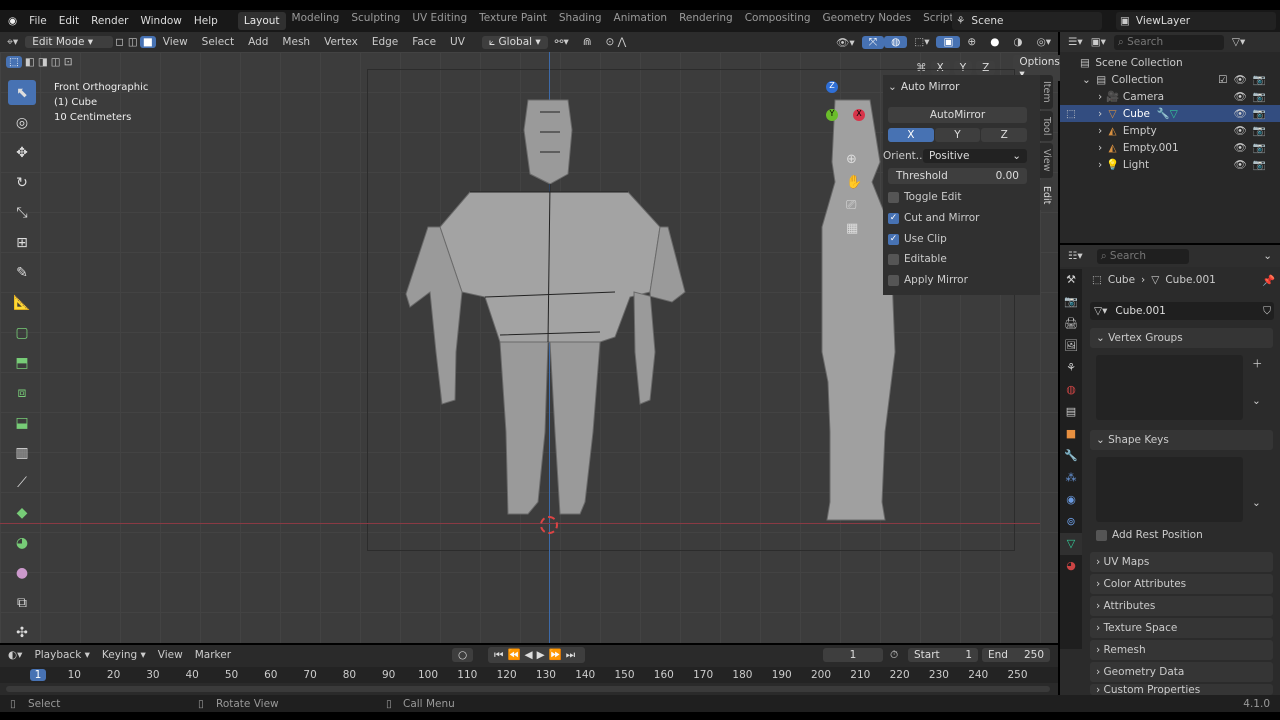 The image size is (1280, 720). What do you see at coordinates (960, 21) in the screenshot?
I see `scene-icon: ⚘` at bounding box center [960, 21].